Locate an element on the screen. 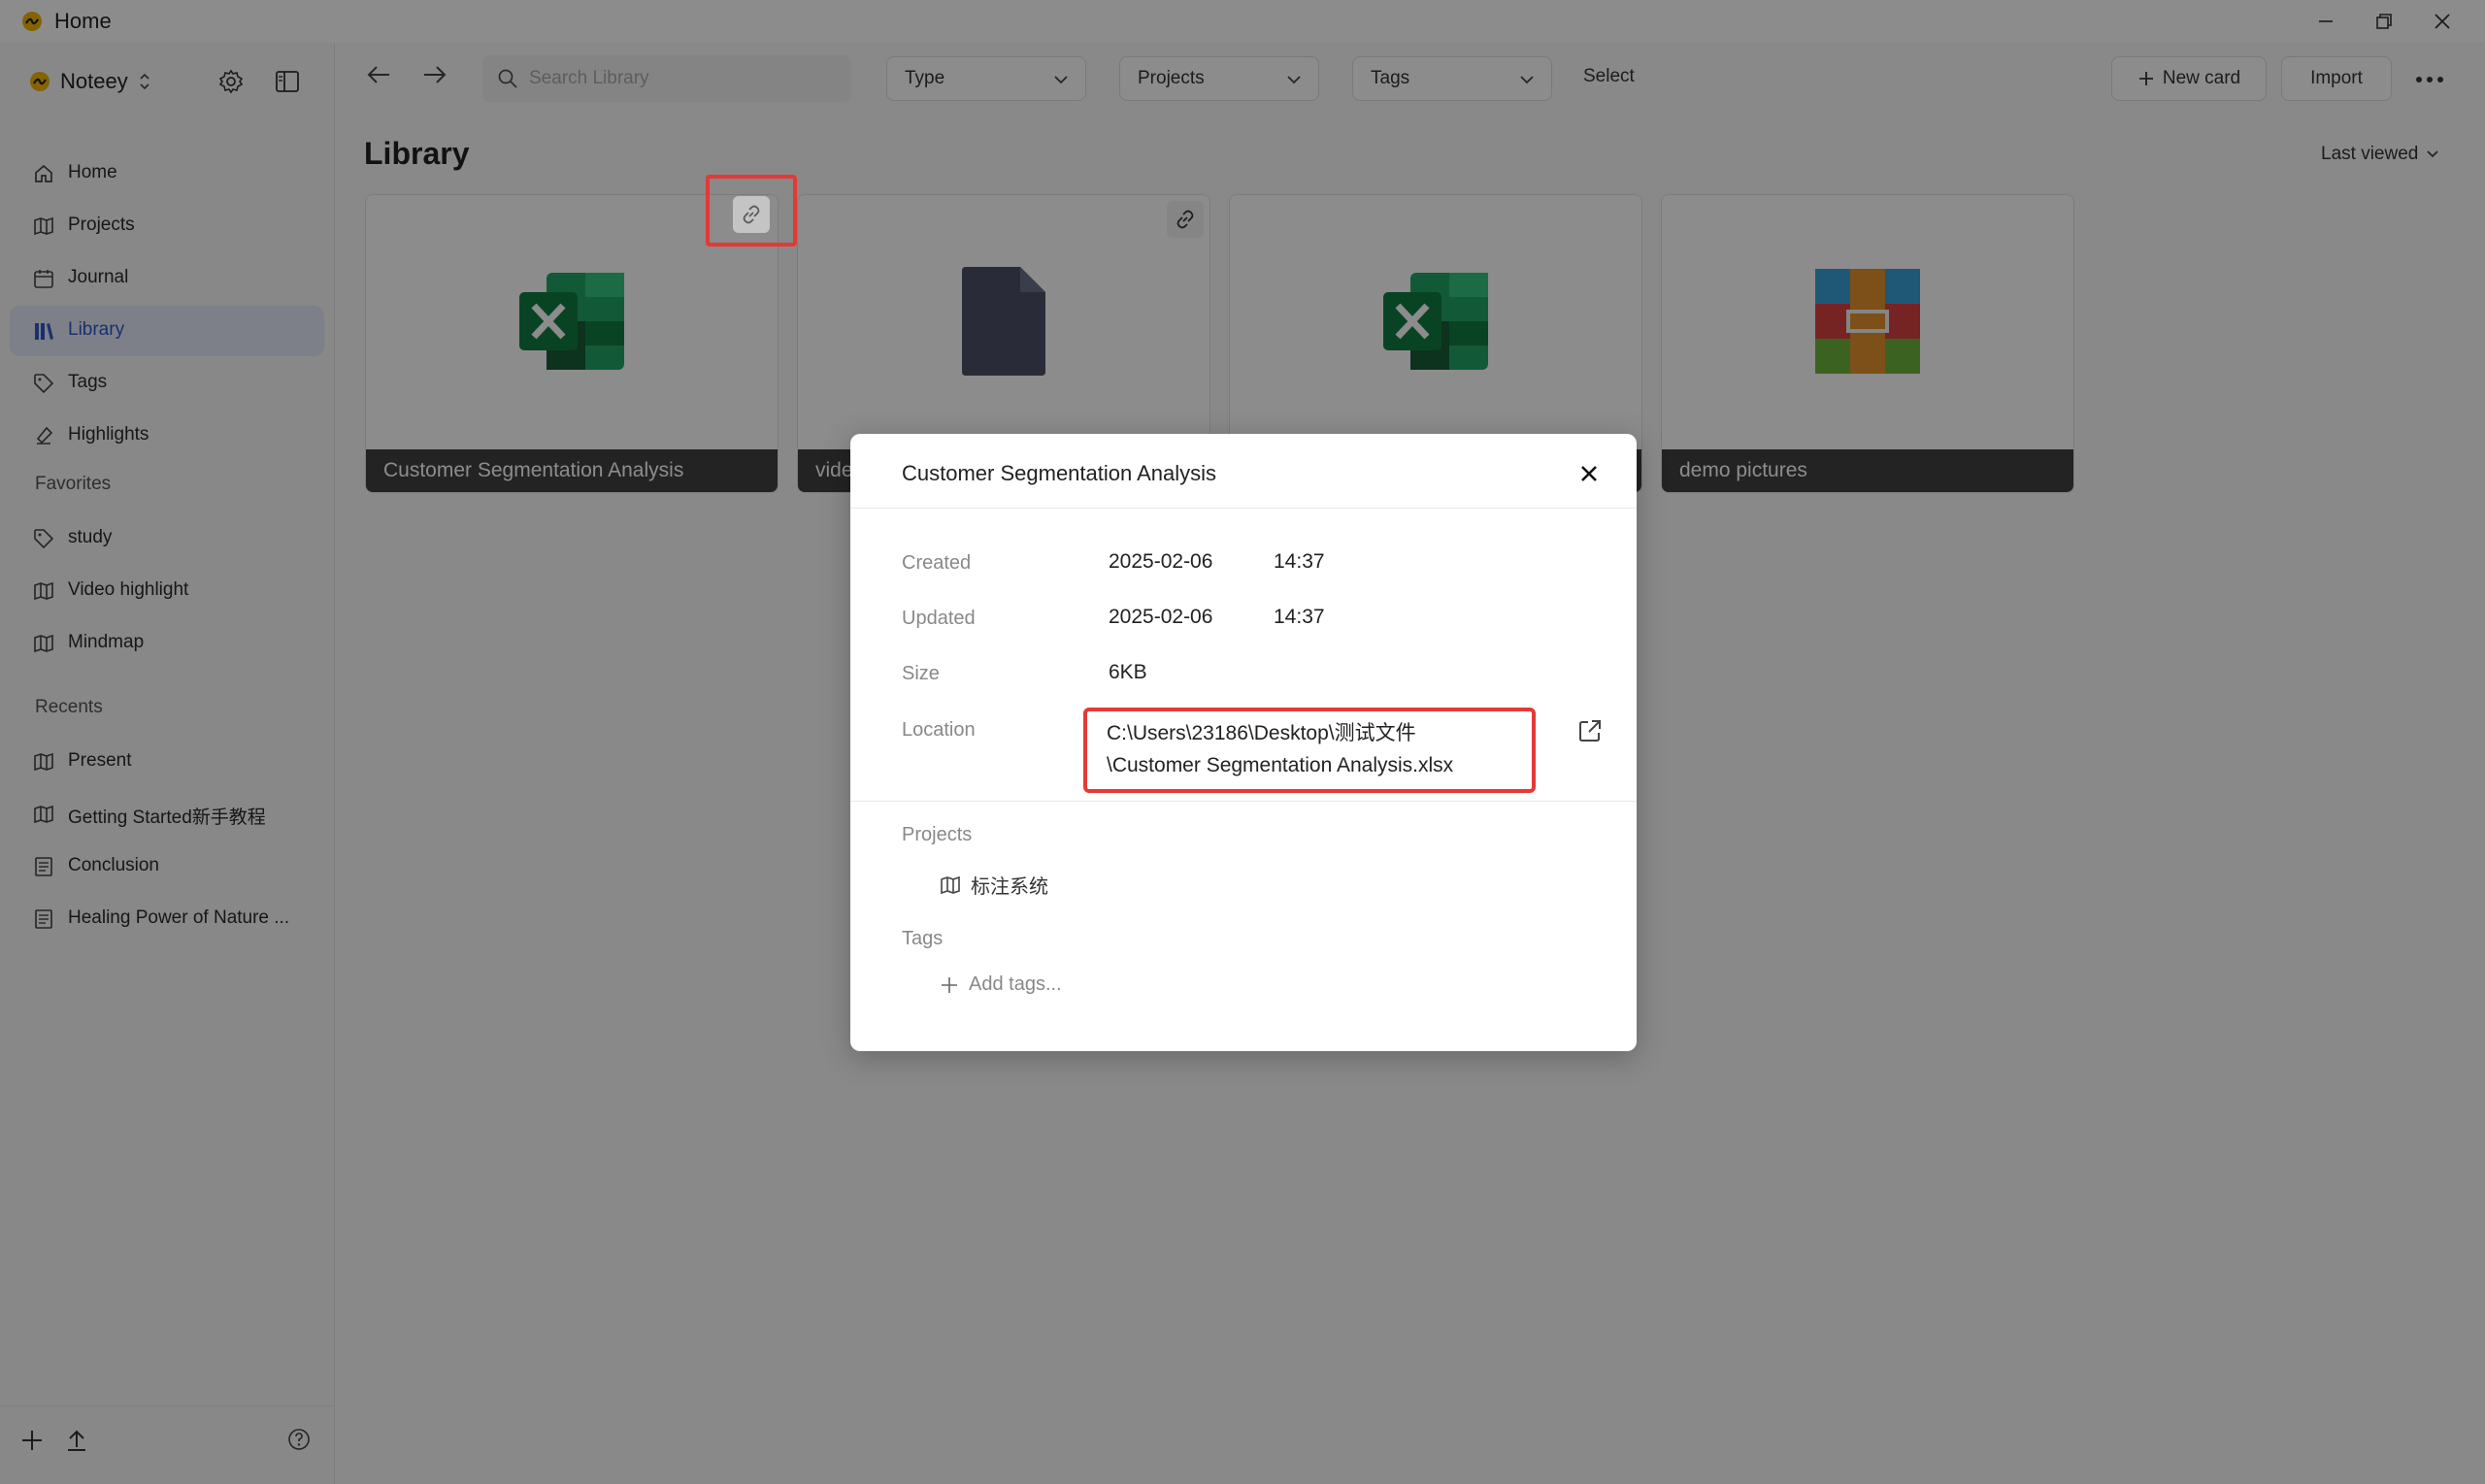  plus-icon is located at coordinates (950, 984).